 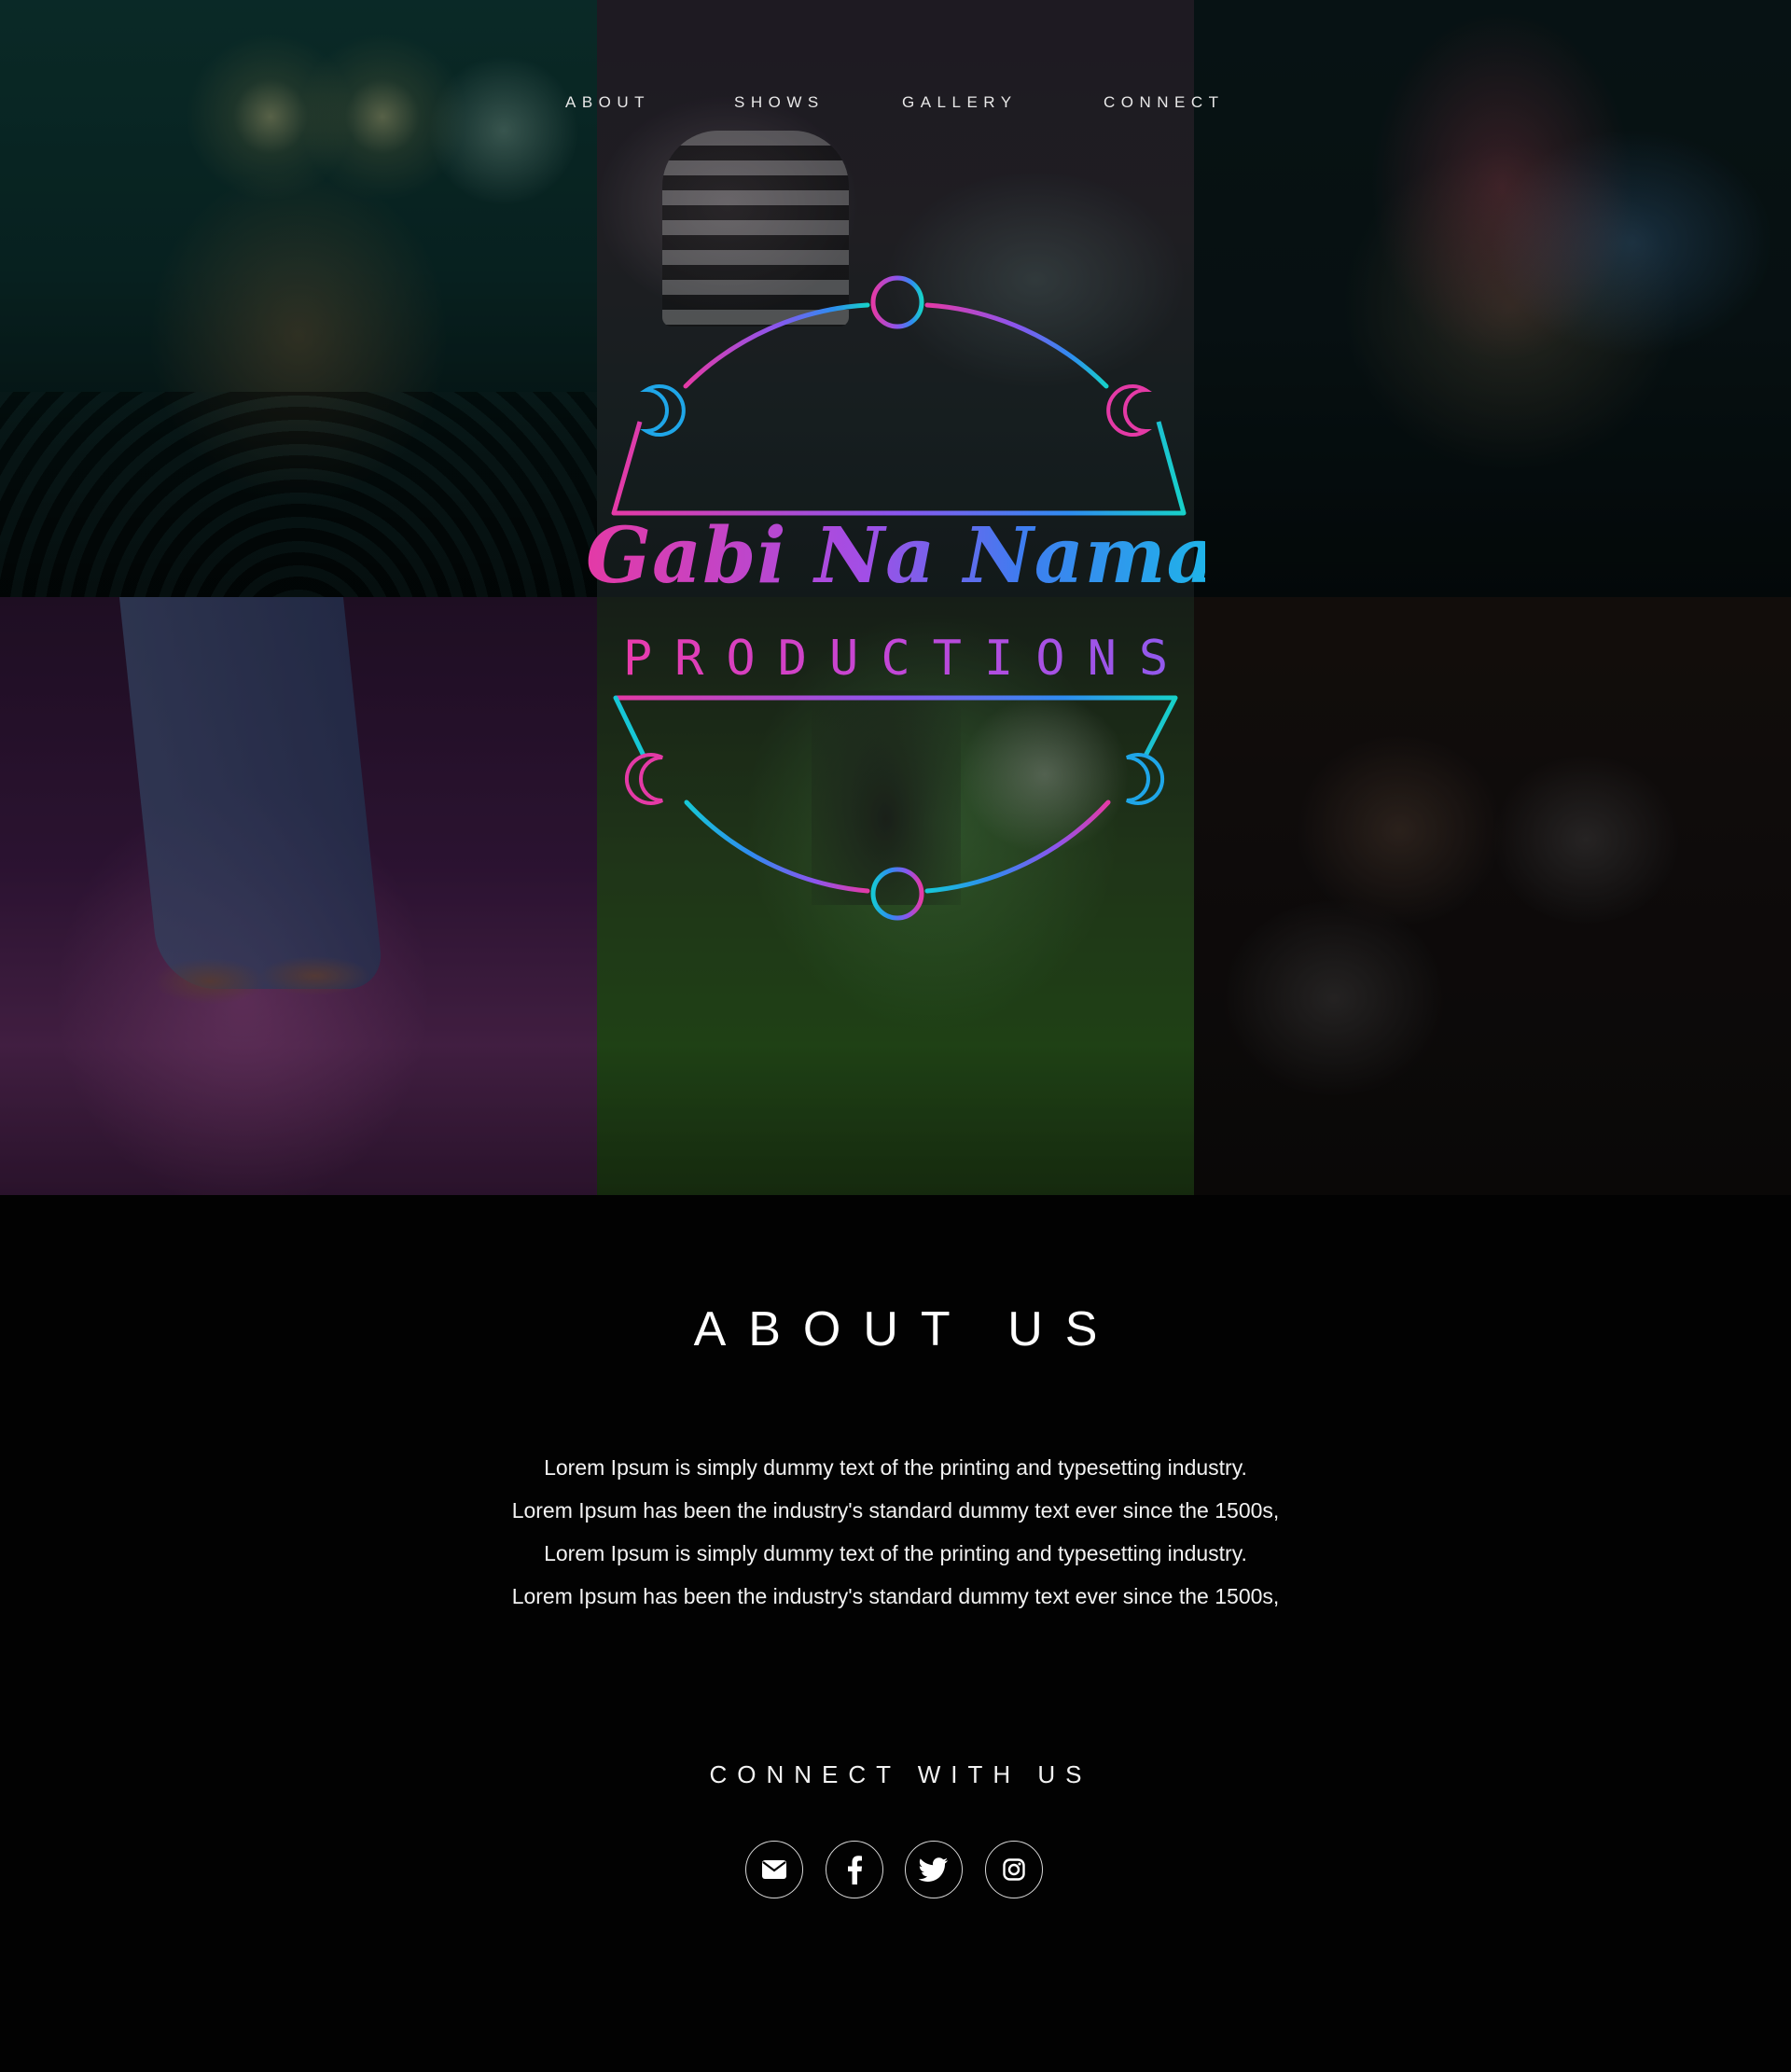 What do you see at coordinates (607, 102) in the screenshot?
I see `nav-item-about: ABOUT` at bounding box center [607, 102].